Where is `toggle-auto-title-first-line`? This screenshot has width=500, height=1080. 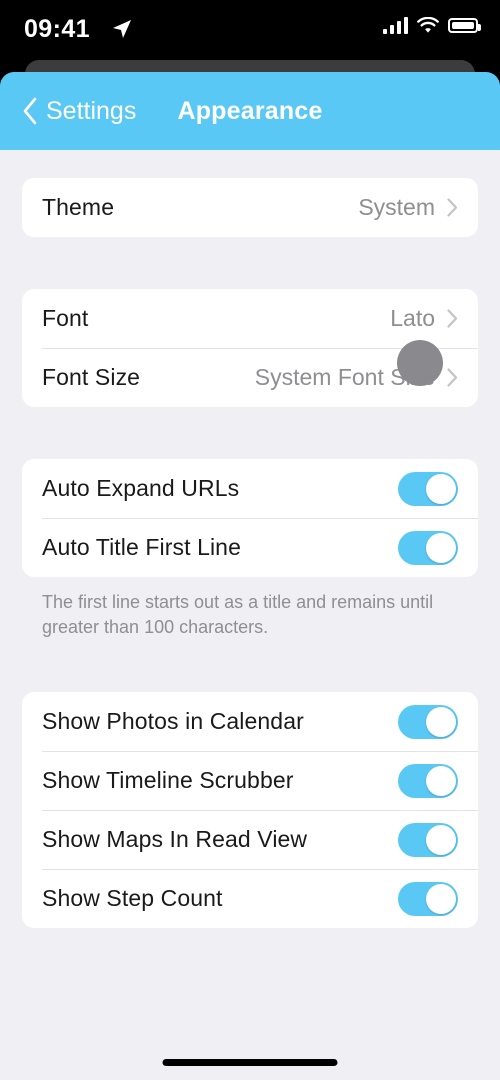
toggle-auto-title-first-line is located at coordinates (428, 547).